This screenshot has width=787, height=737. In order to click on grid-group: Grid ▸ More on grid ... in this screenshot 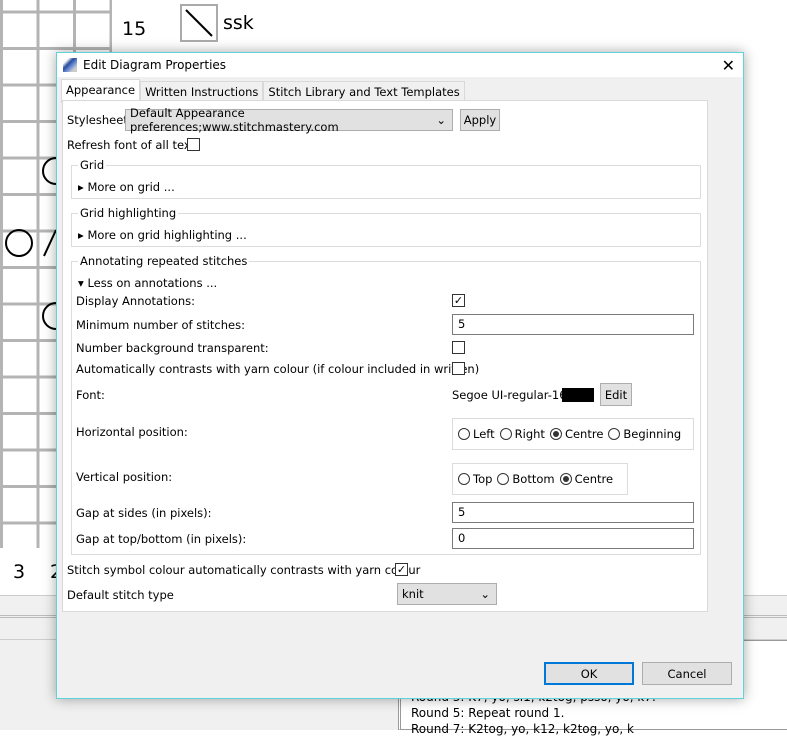, I will do `click(386, 178)`.